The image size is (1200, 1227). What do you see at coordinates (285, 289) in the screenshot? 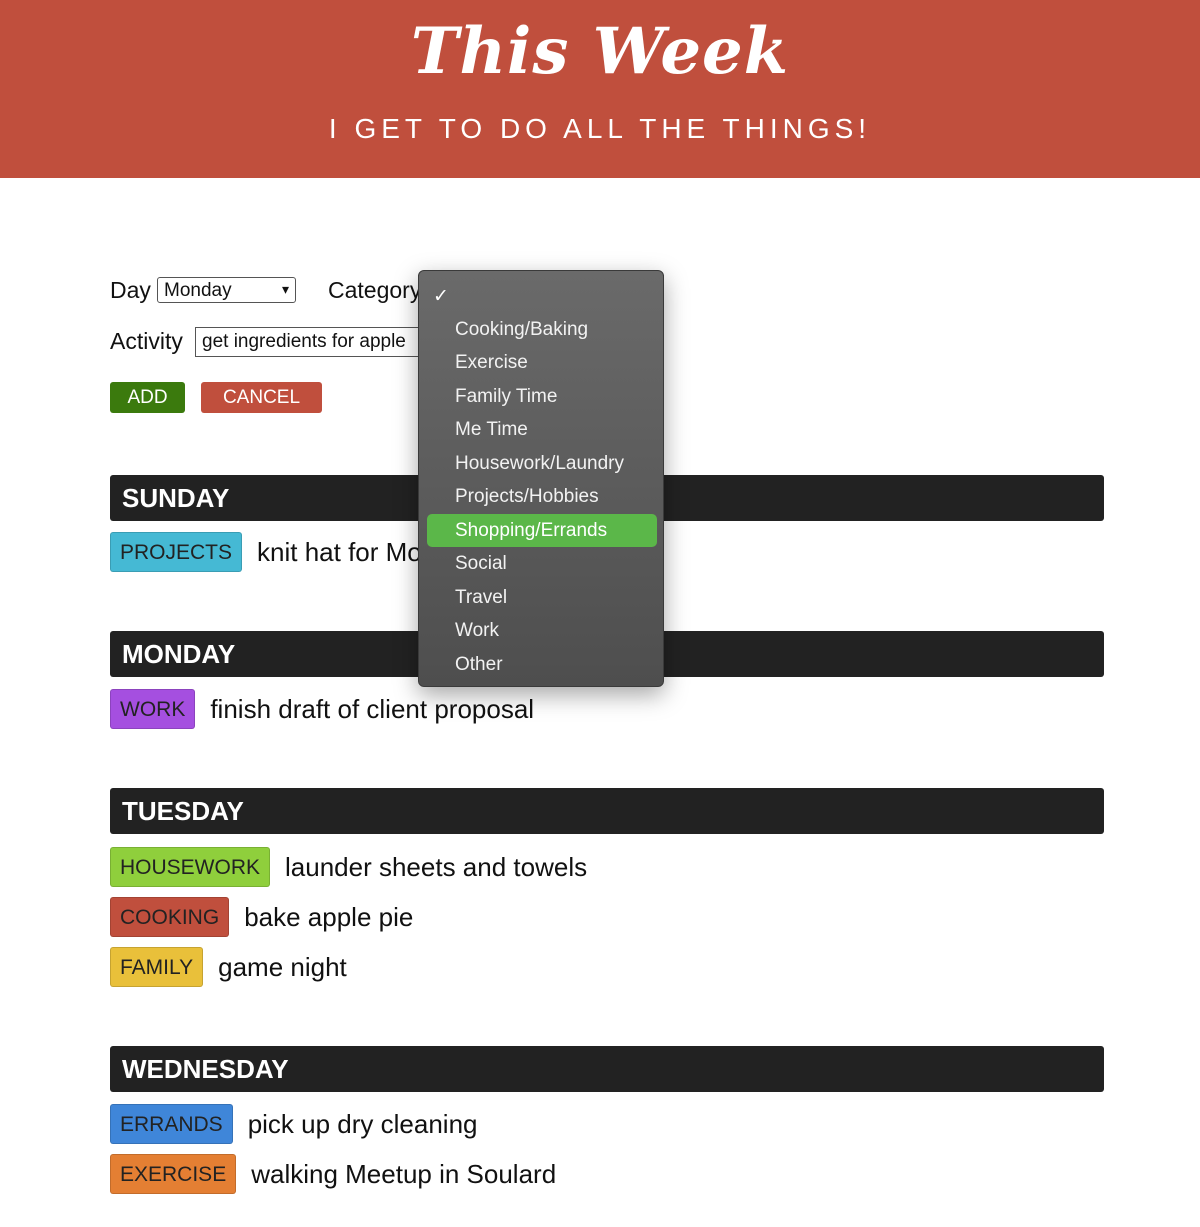
I see `chevron-down-icon: ▾` at bounding box center [285, 289].